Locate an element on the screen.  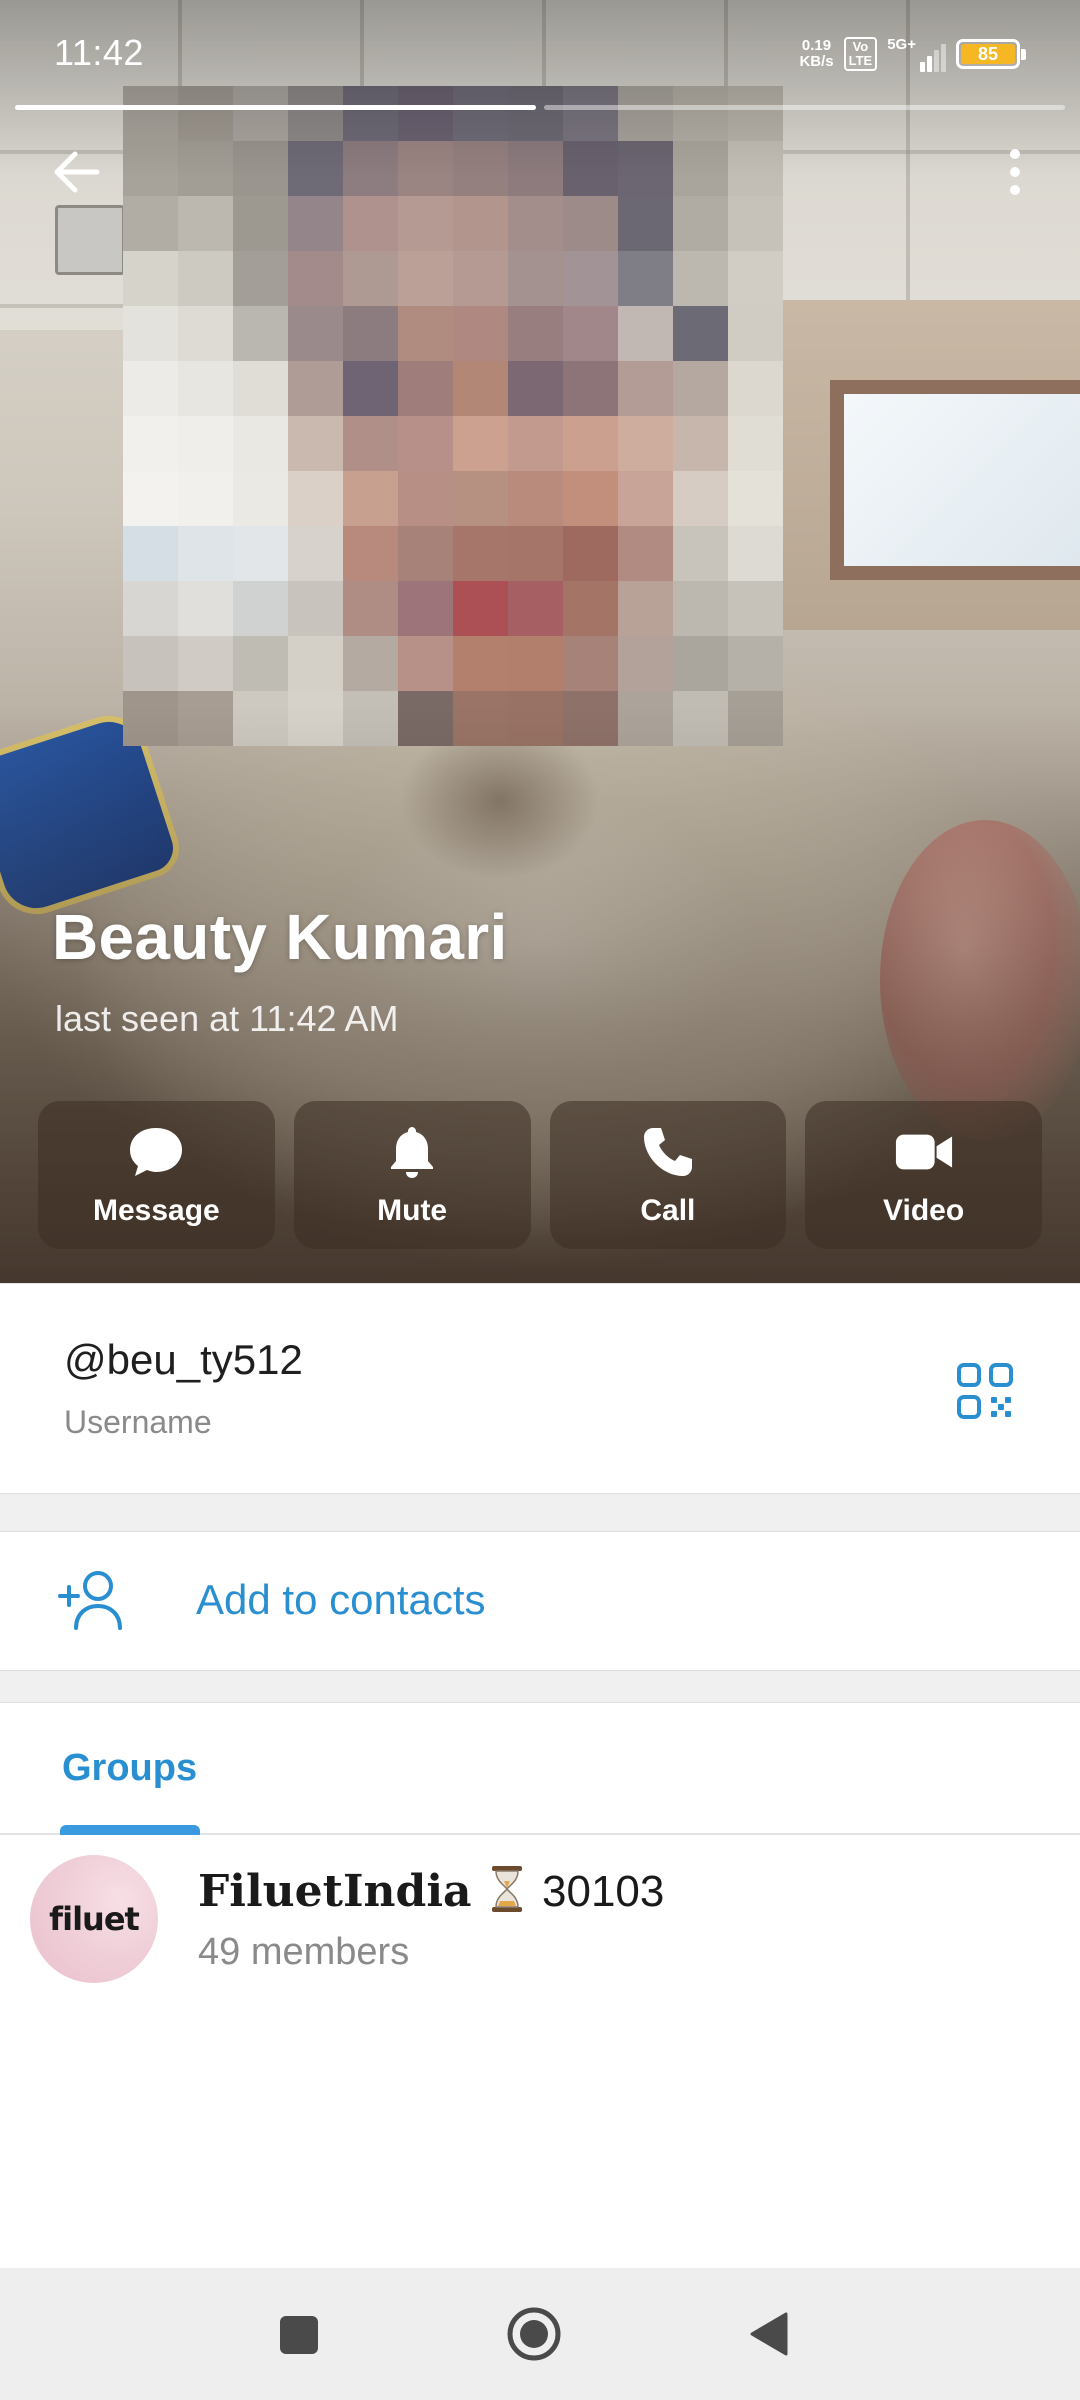
volte-line2: LTE is located at coordinates (860, 60).